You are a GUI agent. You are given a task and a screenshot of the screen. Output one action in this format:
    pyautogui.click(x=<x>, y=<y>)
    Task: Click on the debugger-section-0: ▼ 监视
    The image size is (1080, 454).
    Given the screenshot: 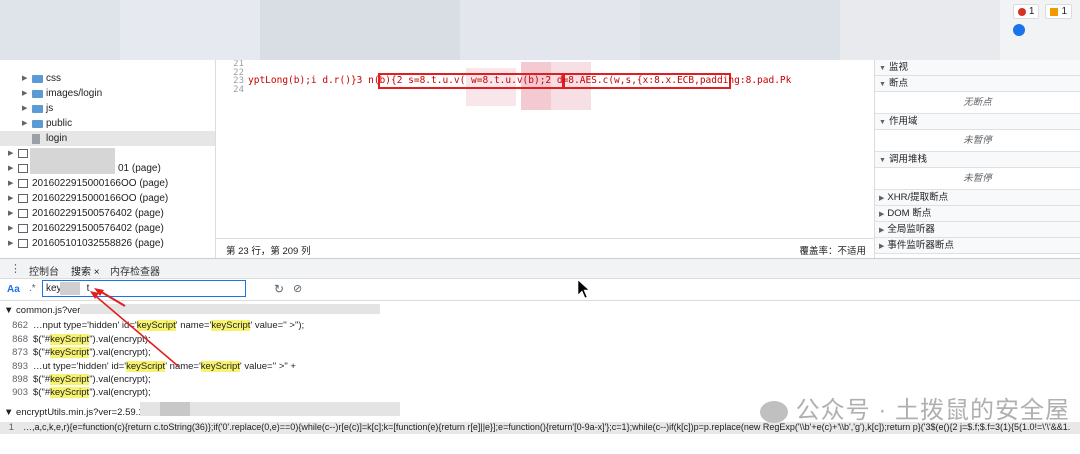 What is the action you would take?
    pyautogui.click(x=977, y=68)
    